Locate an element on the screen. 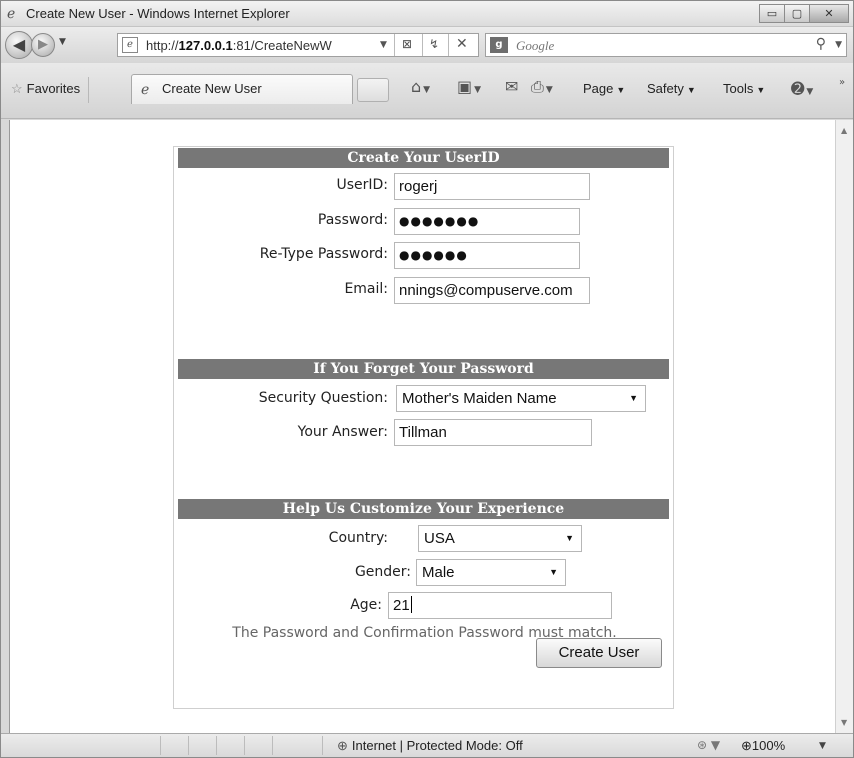 The image size is (854, 758). gender-value: Male is located at coordinates (438, 572).